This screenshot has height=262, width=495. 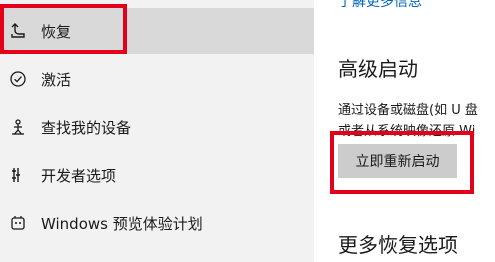 I want to click on learn-more-link: 了解更多信息, so click(x=380, y=5).